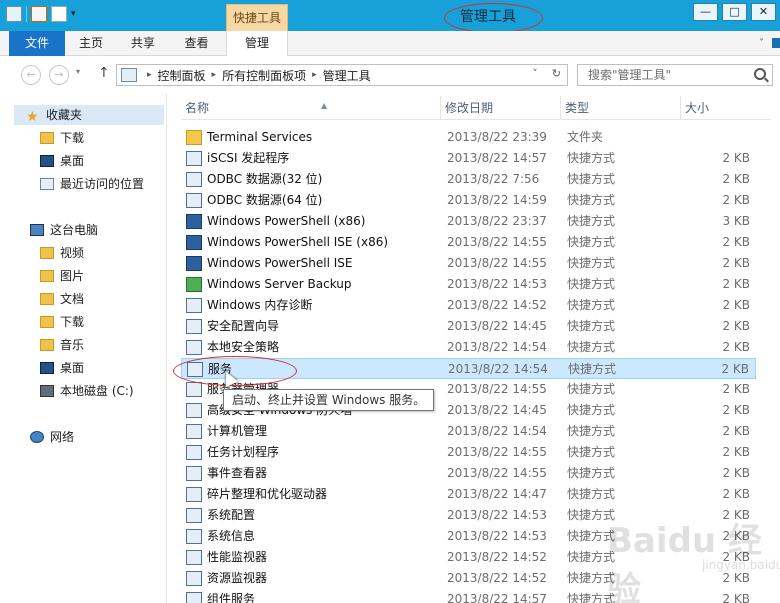 The height and width of the screenshot is (603, 780). Describe the element at coordinates (14, 14) in the screenshot. I see `properties-icon` at that location.